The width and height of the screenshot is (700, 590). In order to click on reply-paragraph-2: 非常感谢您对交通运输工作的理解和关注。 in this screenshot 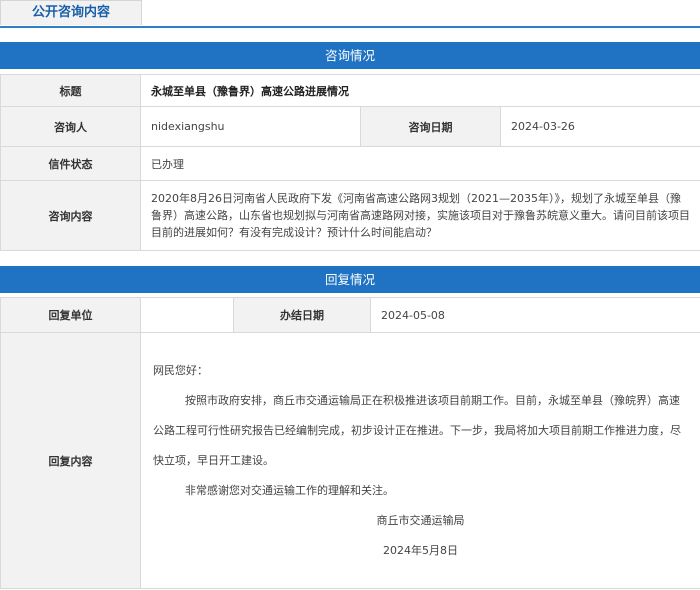, I will do `click(289, 490)`.